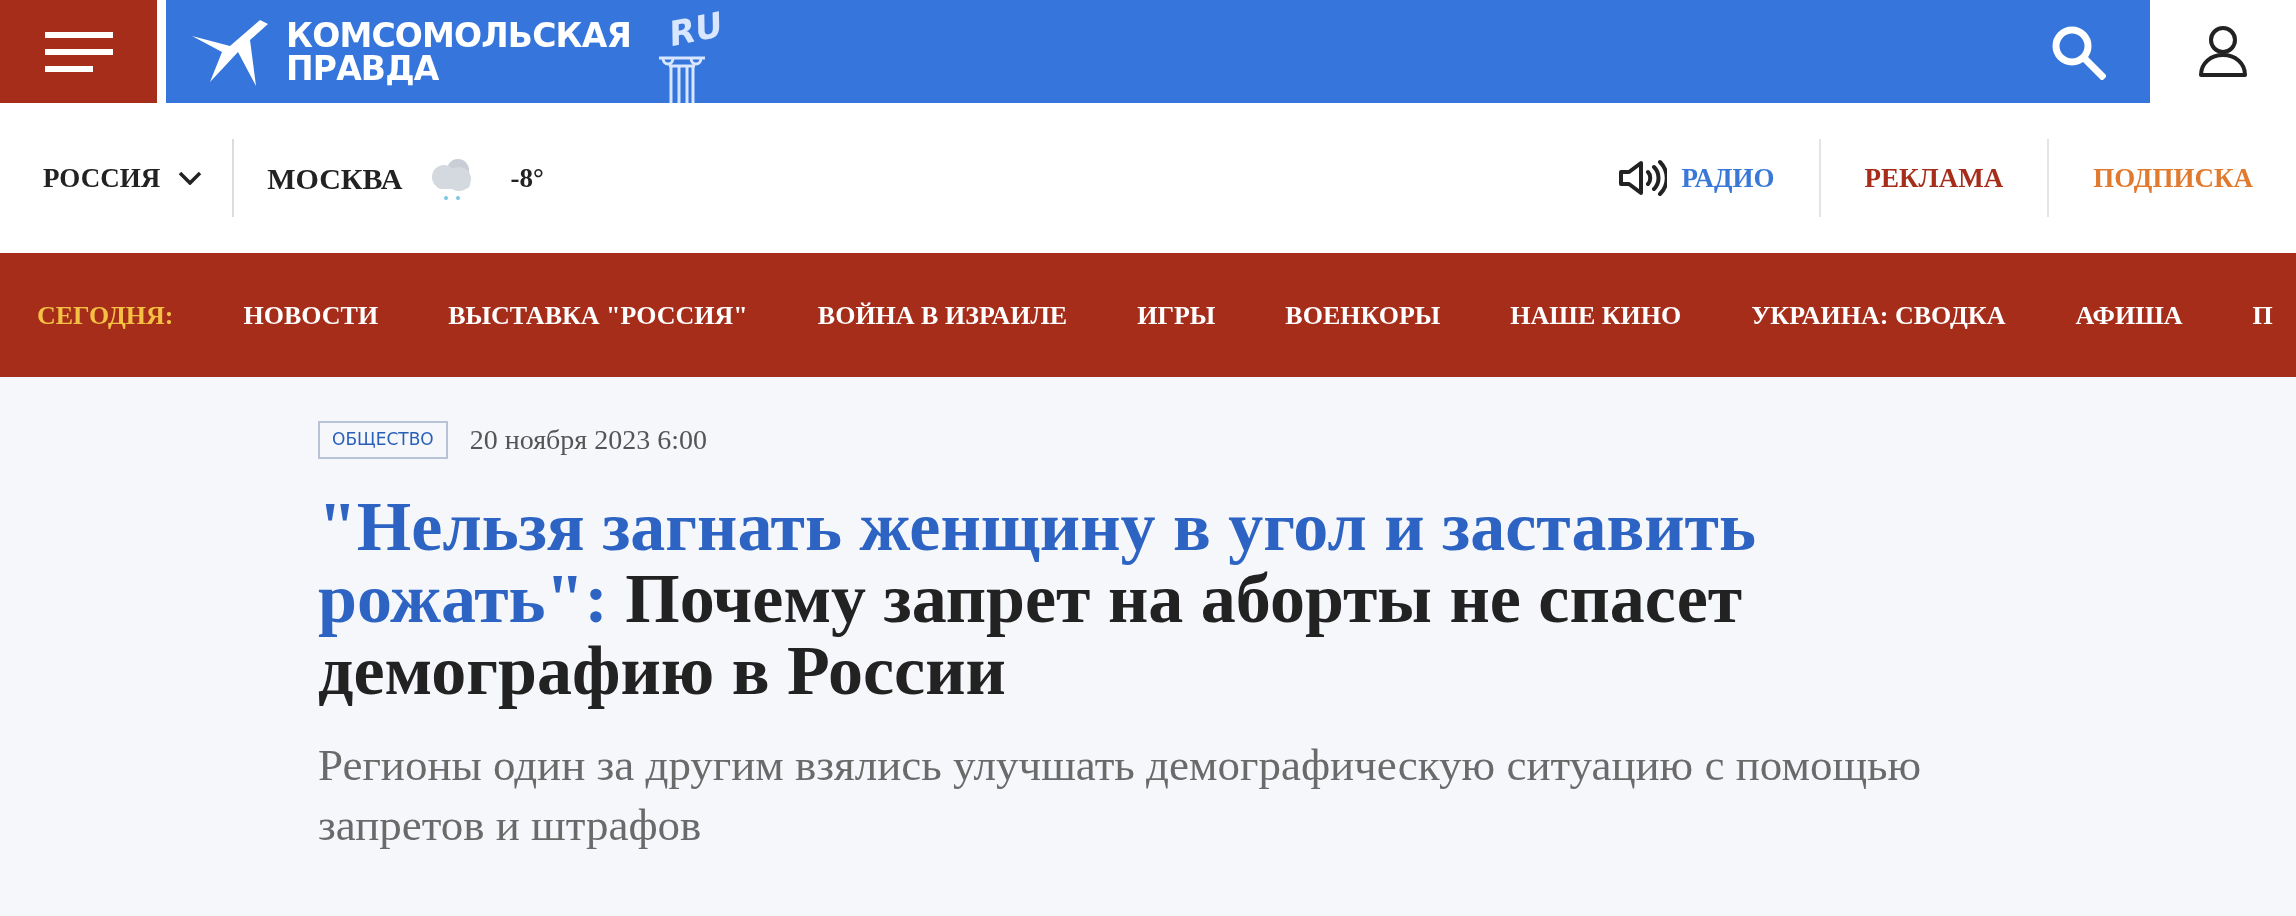 The width and height of the screenshot is (2296, 916). What do you see at coordinates (682, 78) in the screenshot?
I see `column-icon` at bounding box center [682, 78].